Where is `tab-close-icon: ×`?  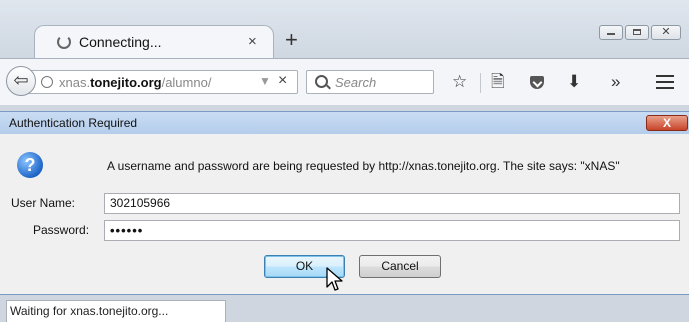
tab-close-icon: × is located at coordinates (252, 41).